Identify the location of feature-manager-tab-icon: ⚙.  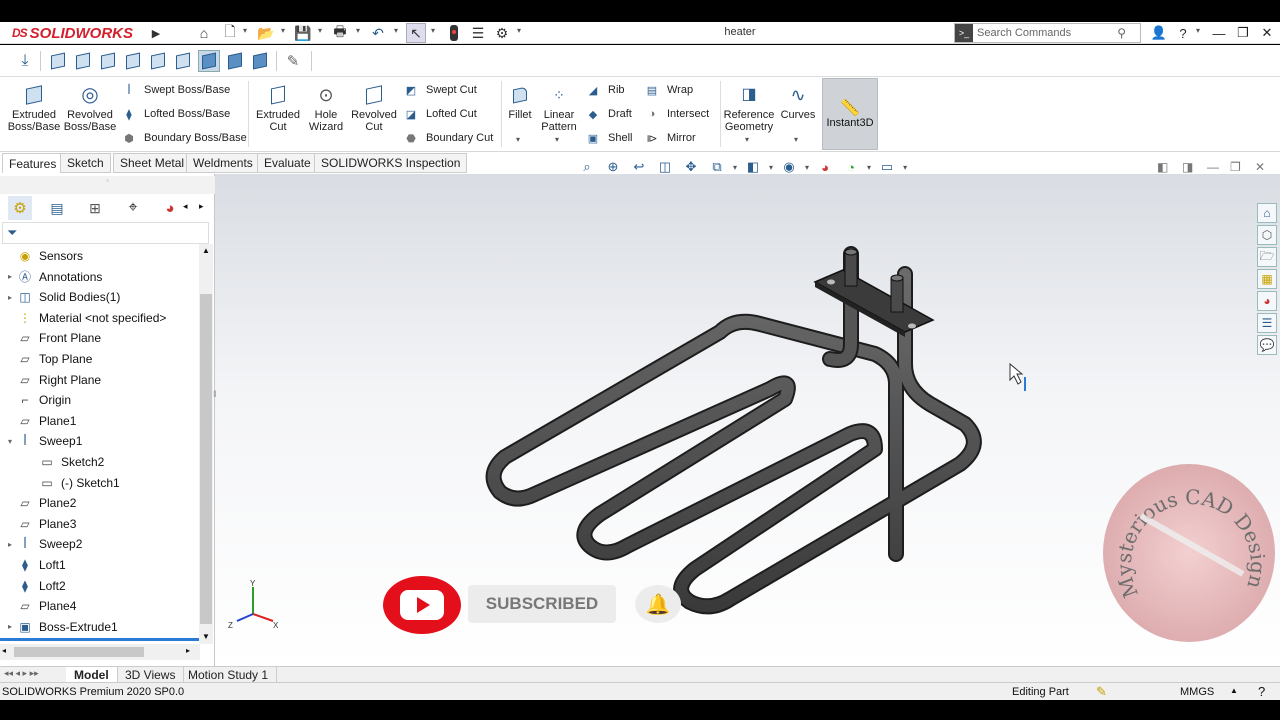
(20, 208).